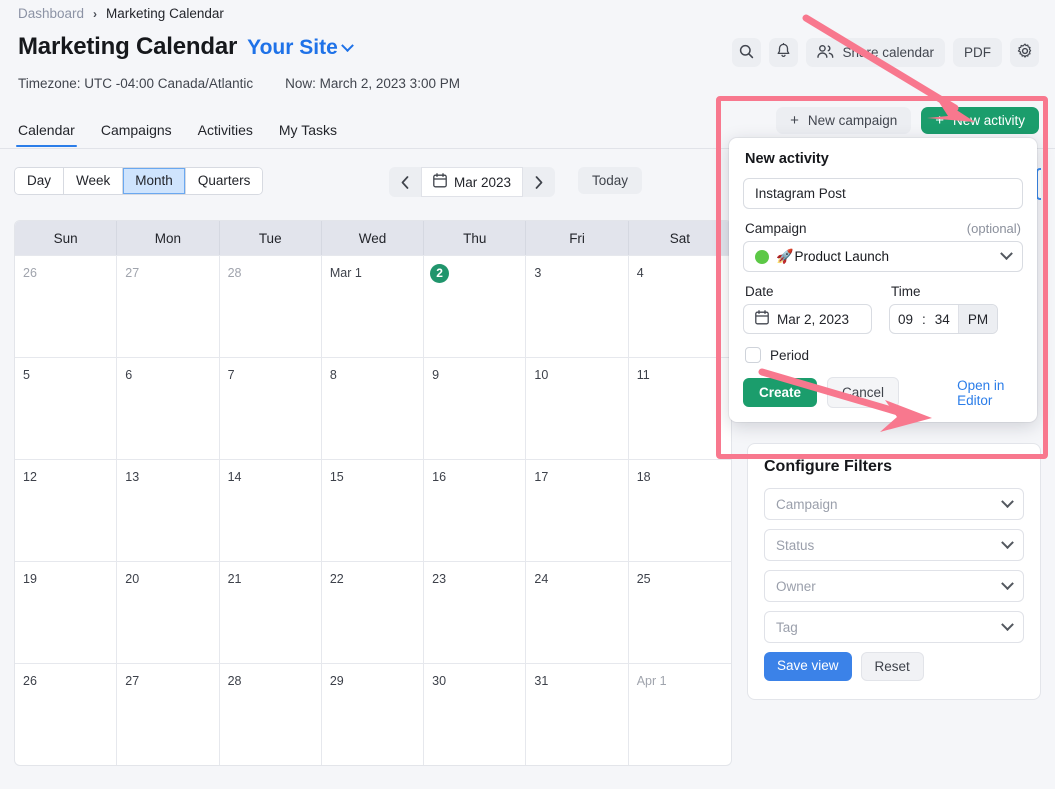 This screenshot has height=789, width=1055. What do you see at coordinates (66, 612) in the screenshot?
I see `calendar-day-cell: 19` at bounding box center [66, 612].